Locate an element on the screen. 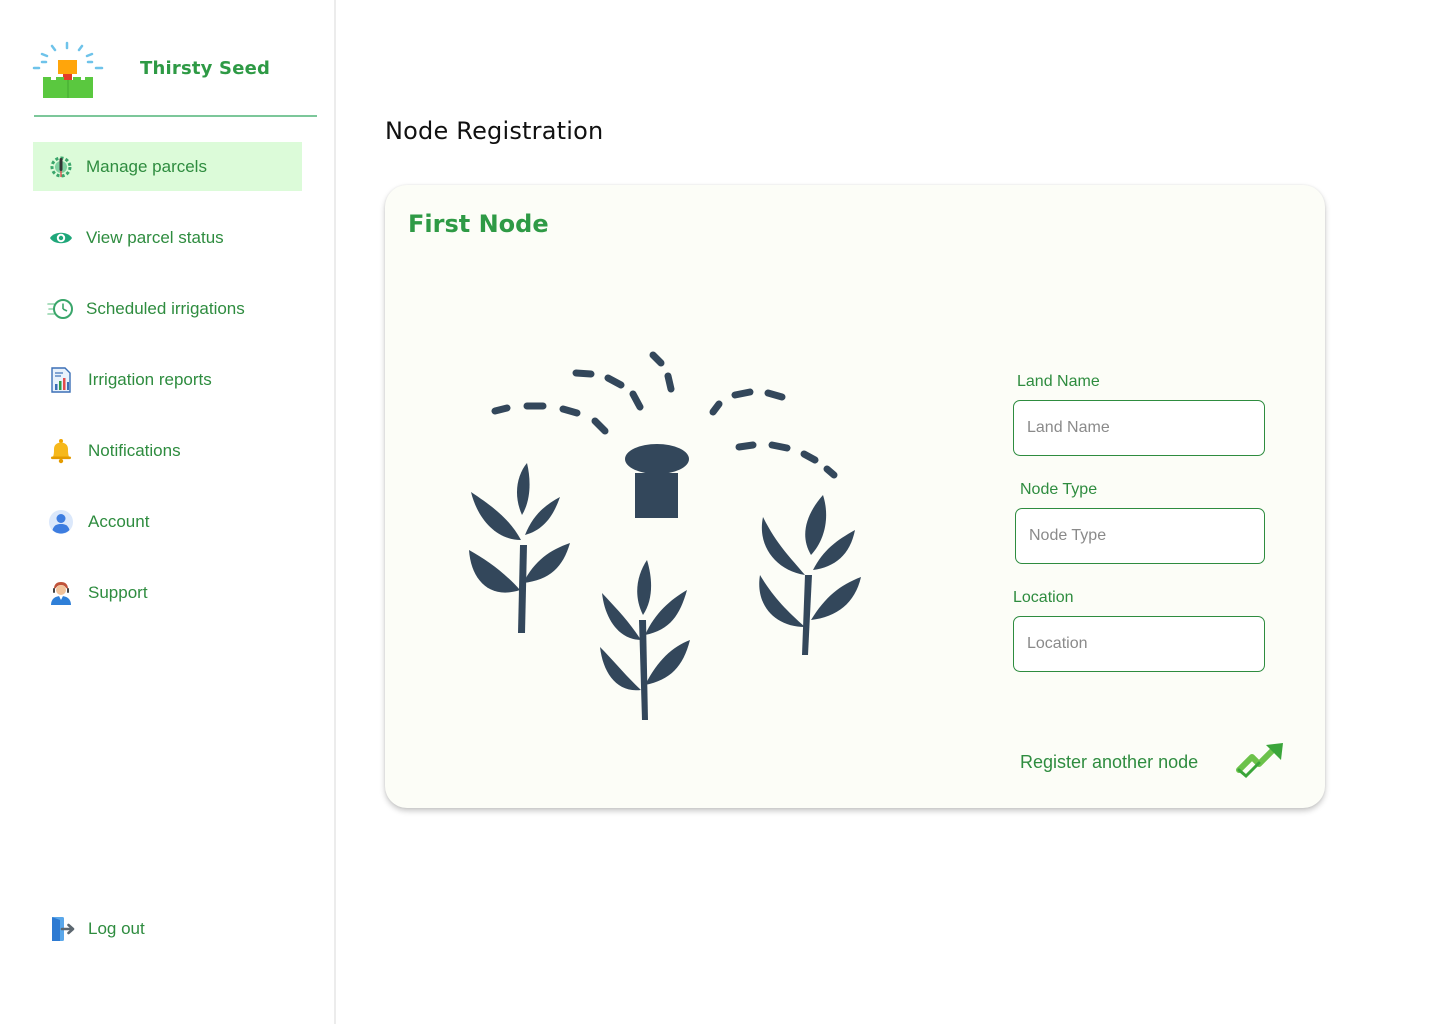 This screenshot has height=1024, width=1440. sidebar-item-irrigation-reports: Irrigation reports is located at coordinates (167, 379).